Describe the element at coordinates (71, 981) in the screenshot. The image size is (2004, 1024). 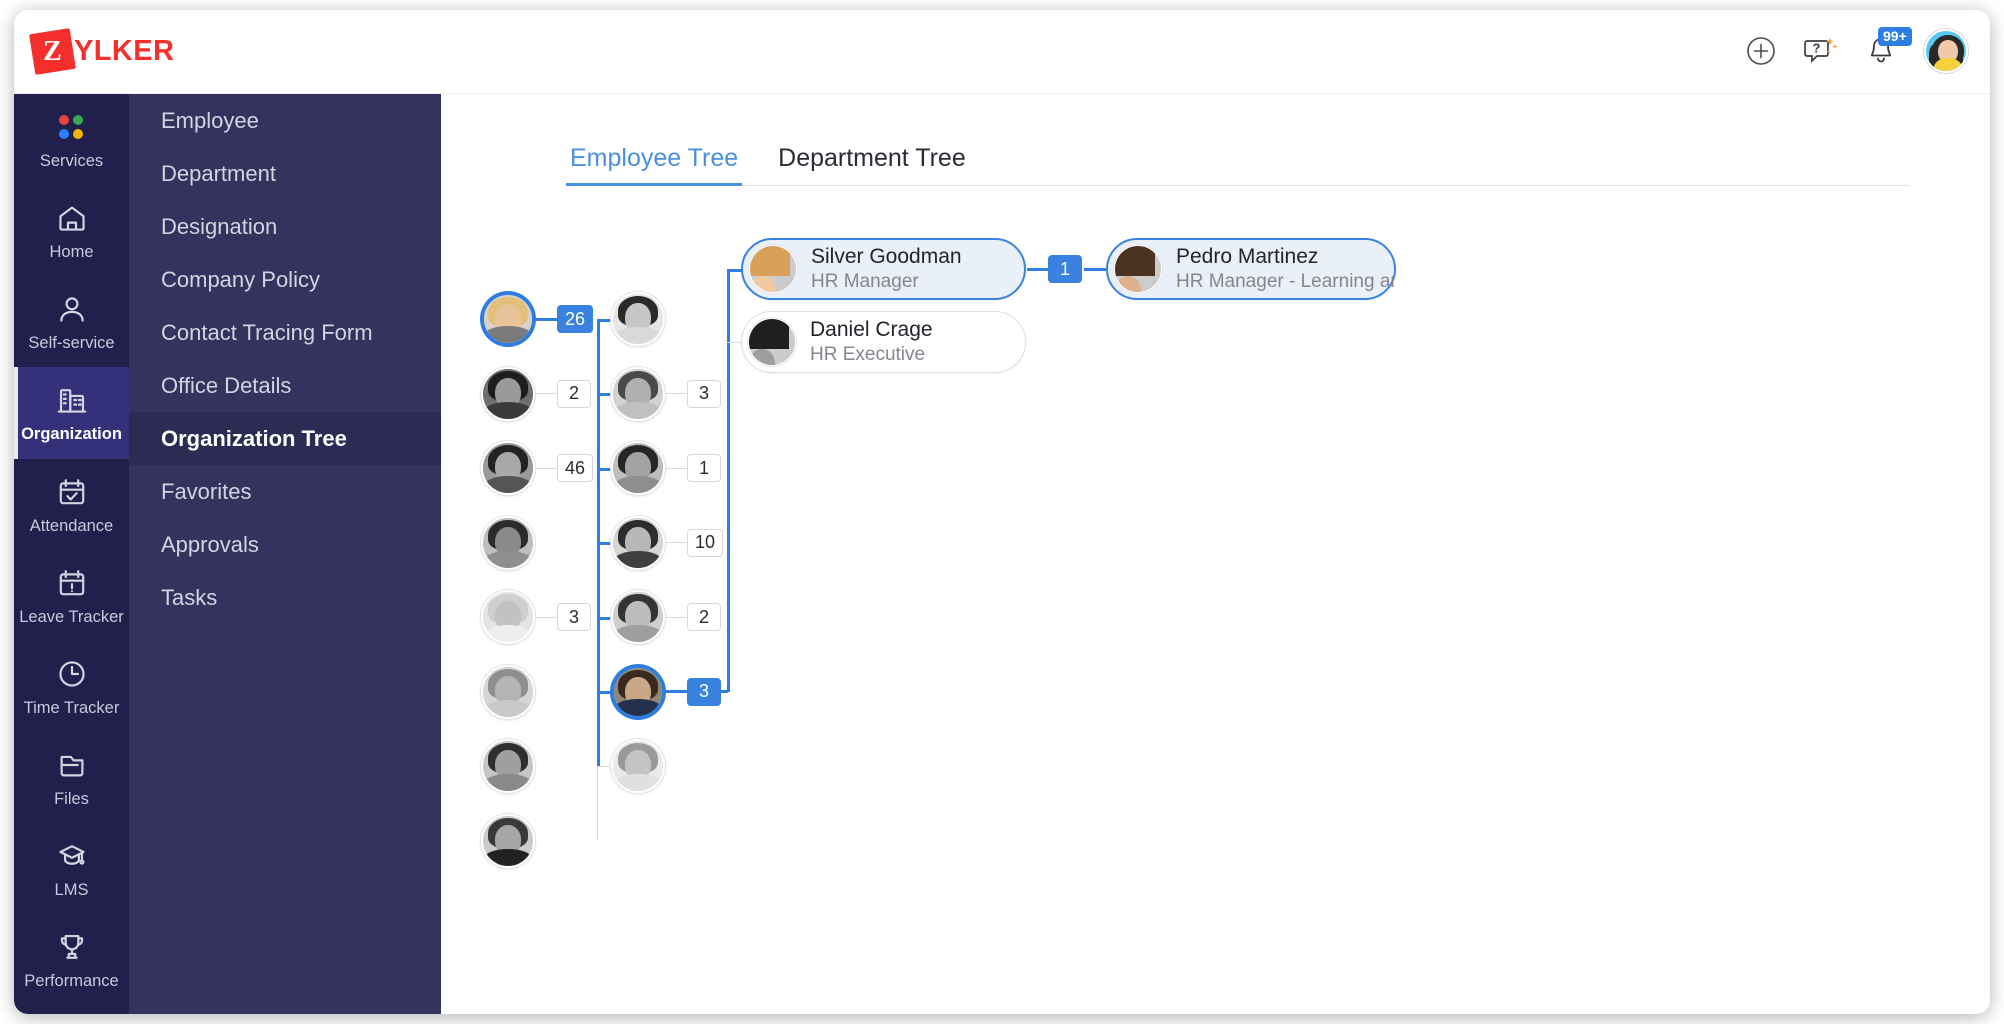
I see `rail-item-label: Performance` at that location.